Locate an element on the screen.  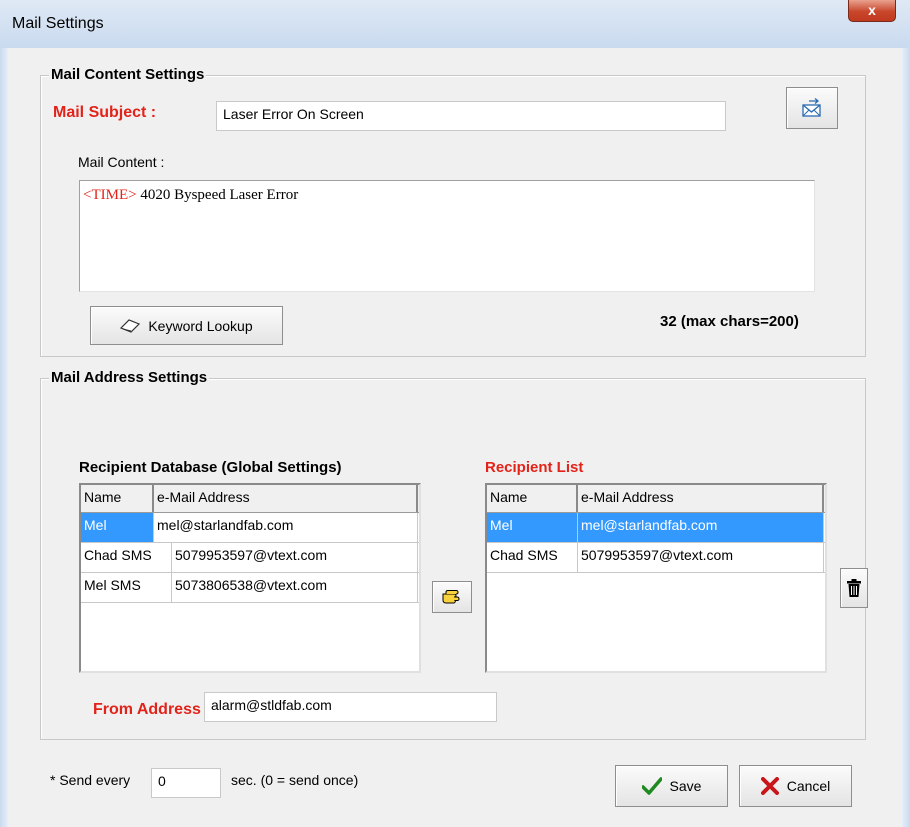
keyword-lookup-button: Keyword Lookup is located at coordinates (186, 325).